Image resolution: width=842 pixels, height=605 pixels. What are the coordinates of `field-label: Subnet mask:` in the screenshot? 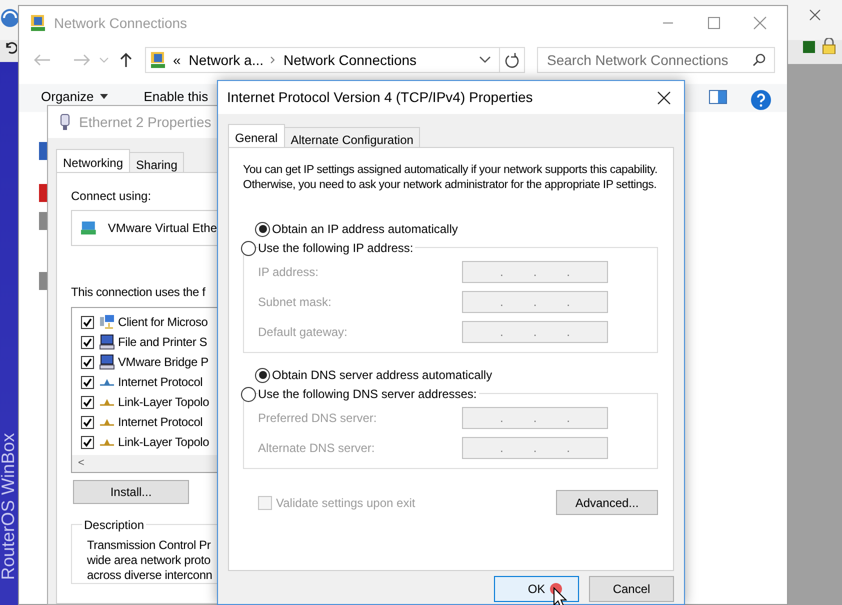 It's located at (295, 302).